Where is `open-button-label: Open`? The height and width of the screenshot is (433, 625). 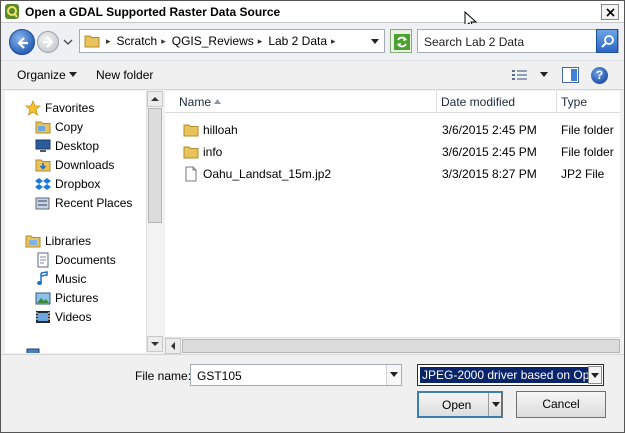 open-button-label: Open is located at coordinates (457, 405).